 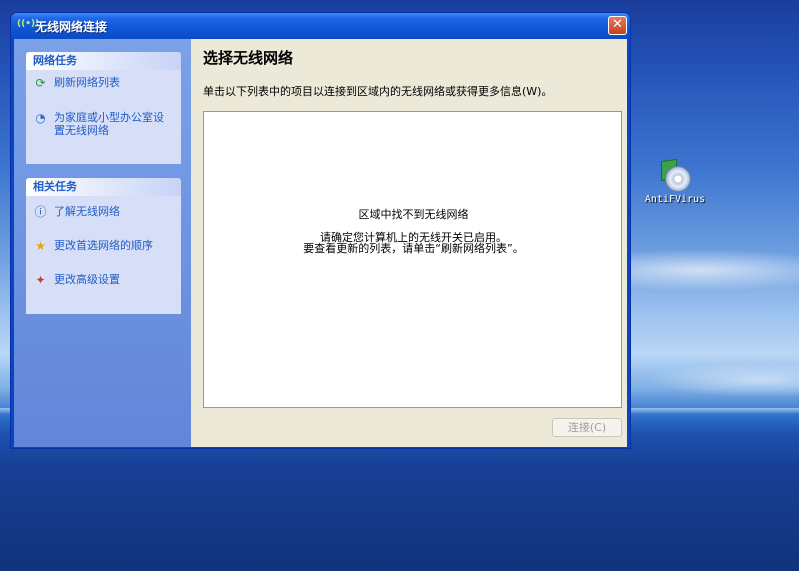 I want to click on info-icon: ⓘ, so click(x=40, y=212).